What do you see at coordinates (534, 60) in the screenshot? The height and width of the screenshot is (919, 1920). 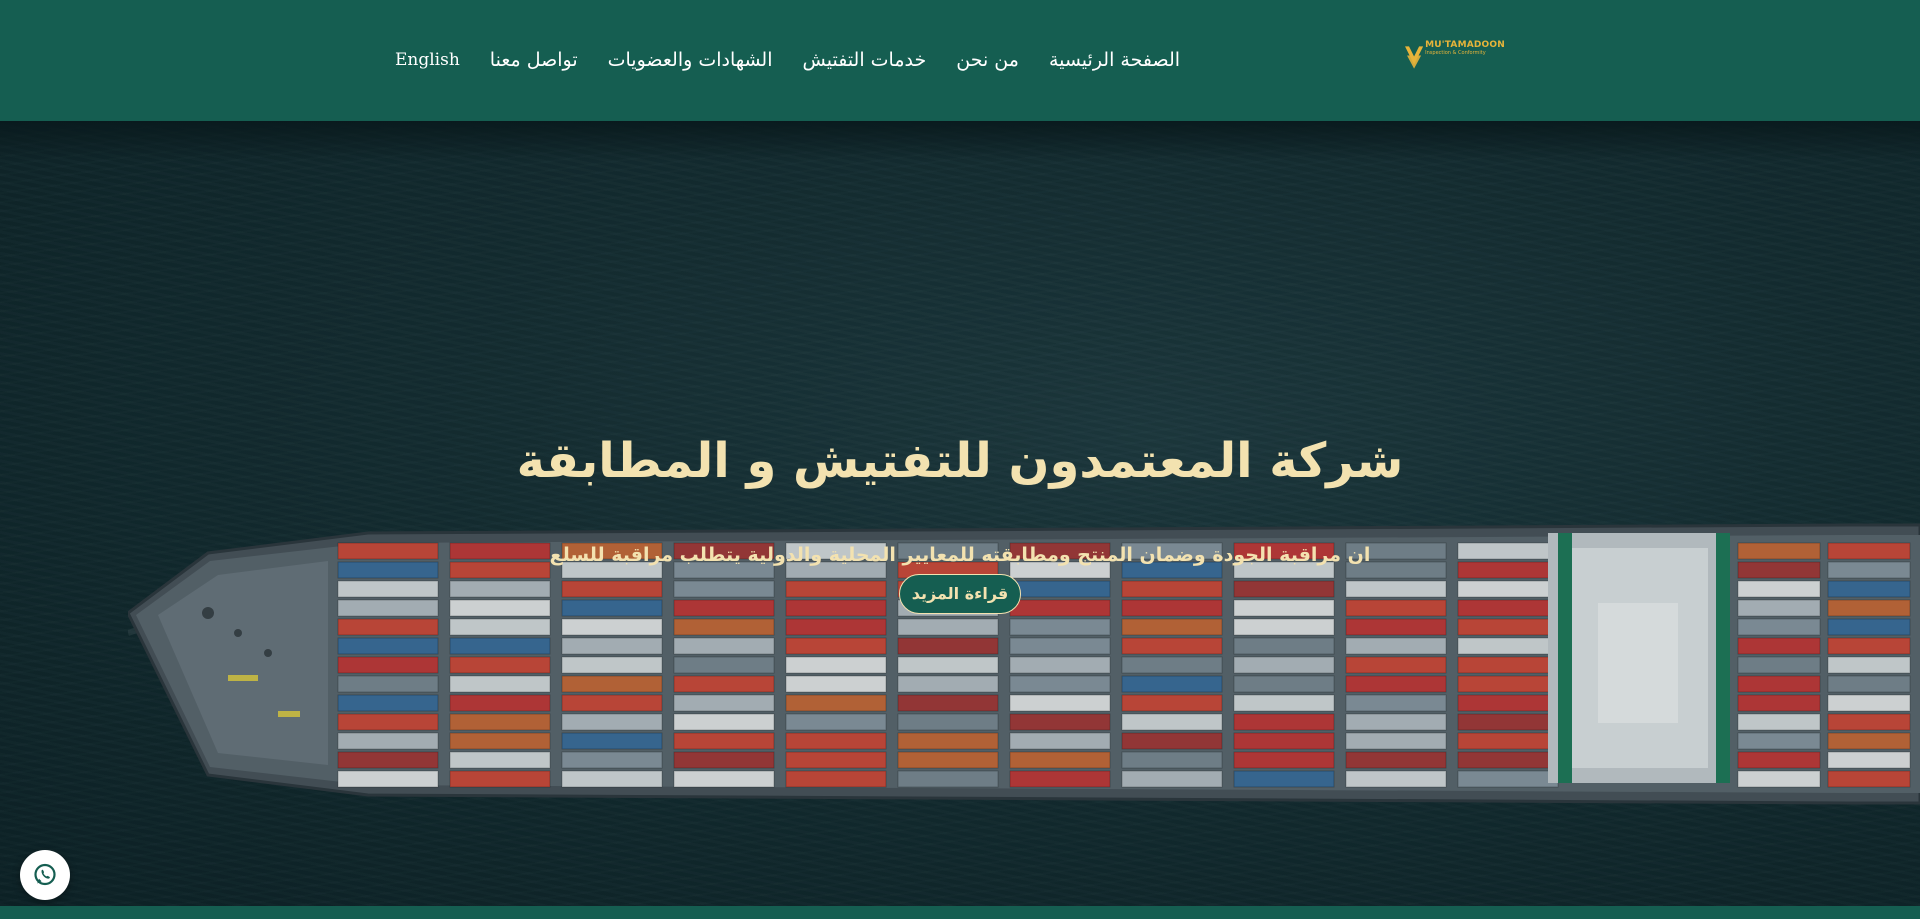 I see `nav-item-contact: تواصل معنا` at bounding box center [534, 60].